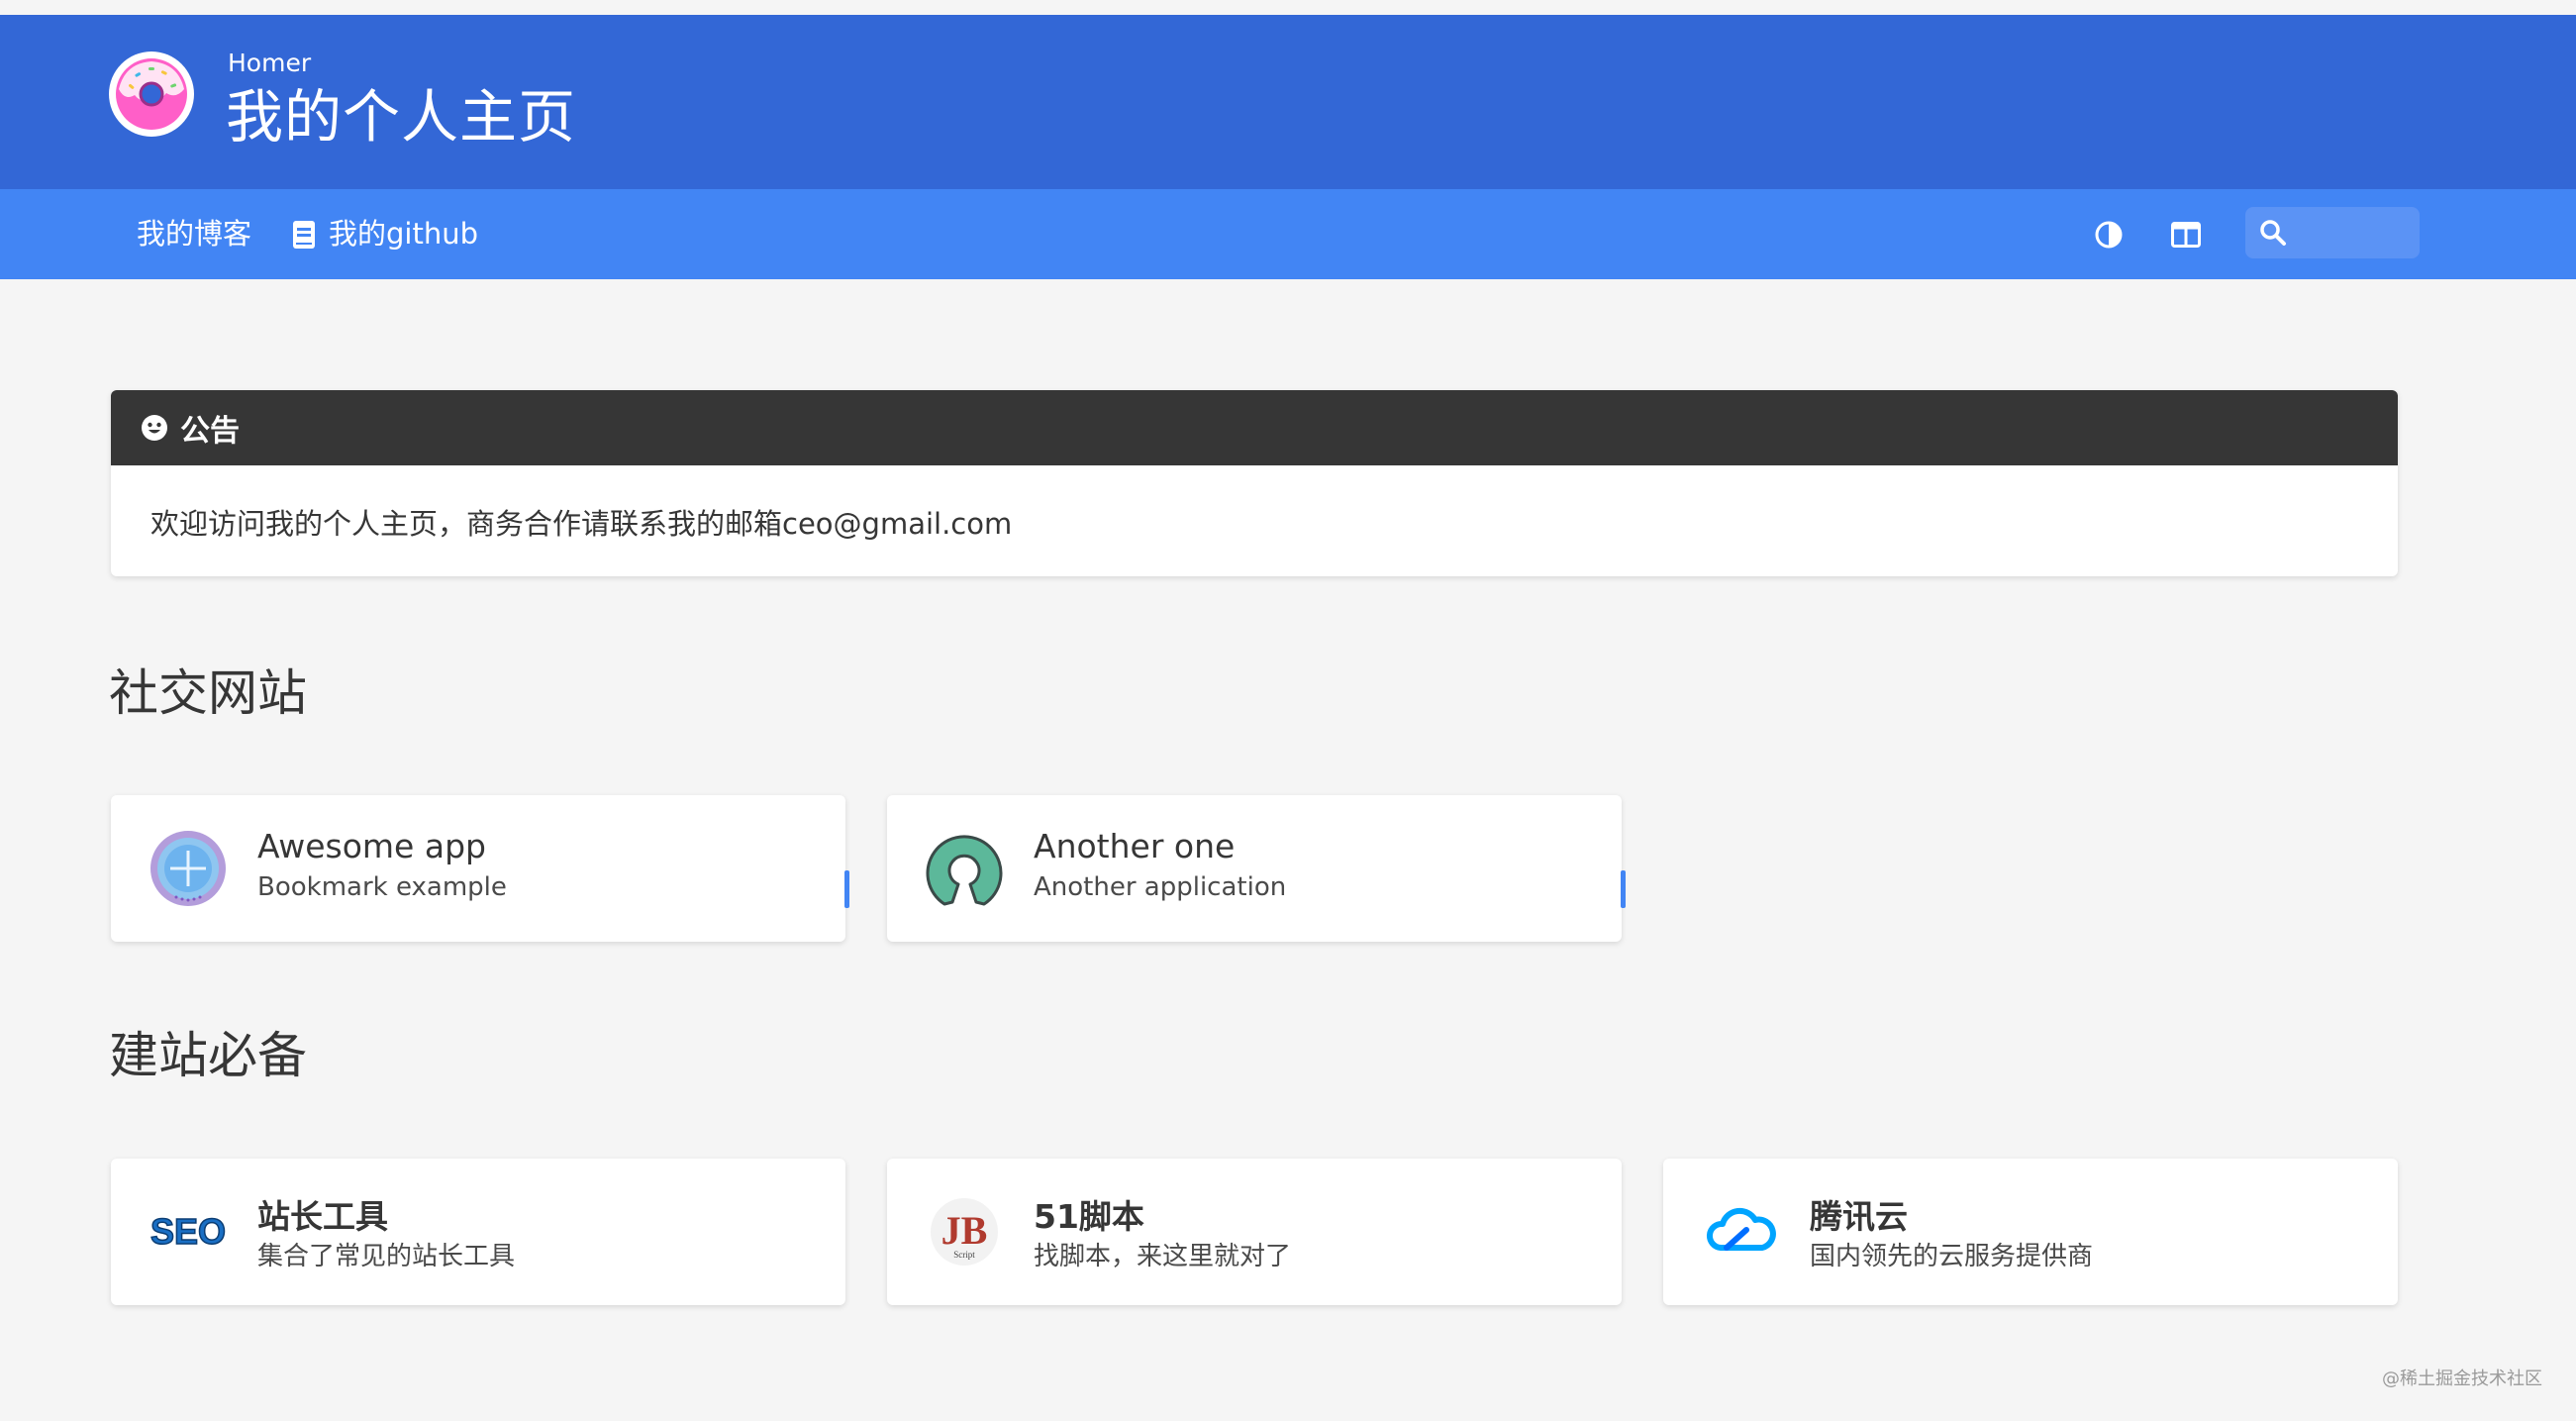 Image resolution: width=2576 pixels, height=1421 pixels. What do you see at coordinates (382, 887) in the screenshot?
I see `card-subtitle: Bookmark example` at bounding box center [382, 887].